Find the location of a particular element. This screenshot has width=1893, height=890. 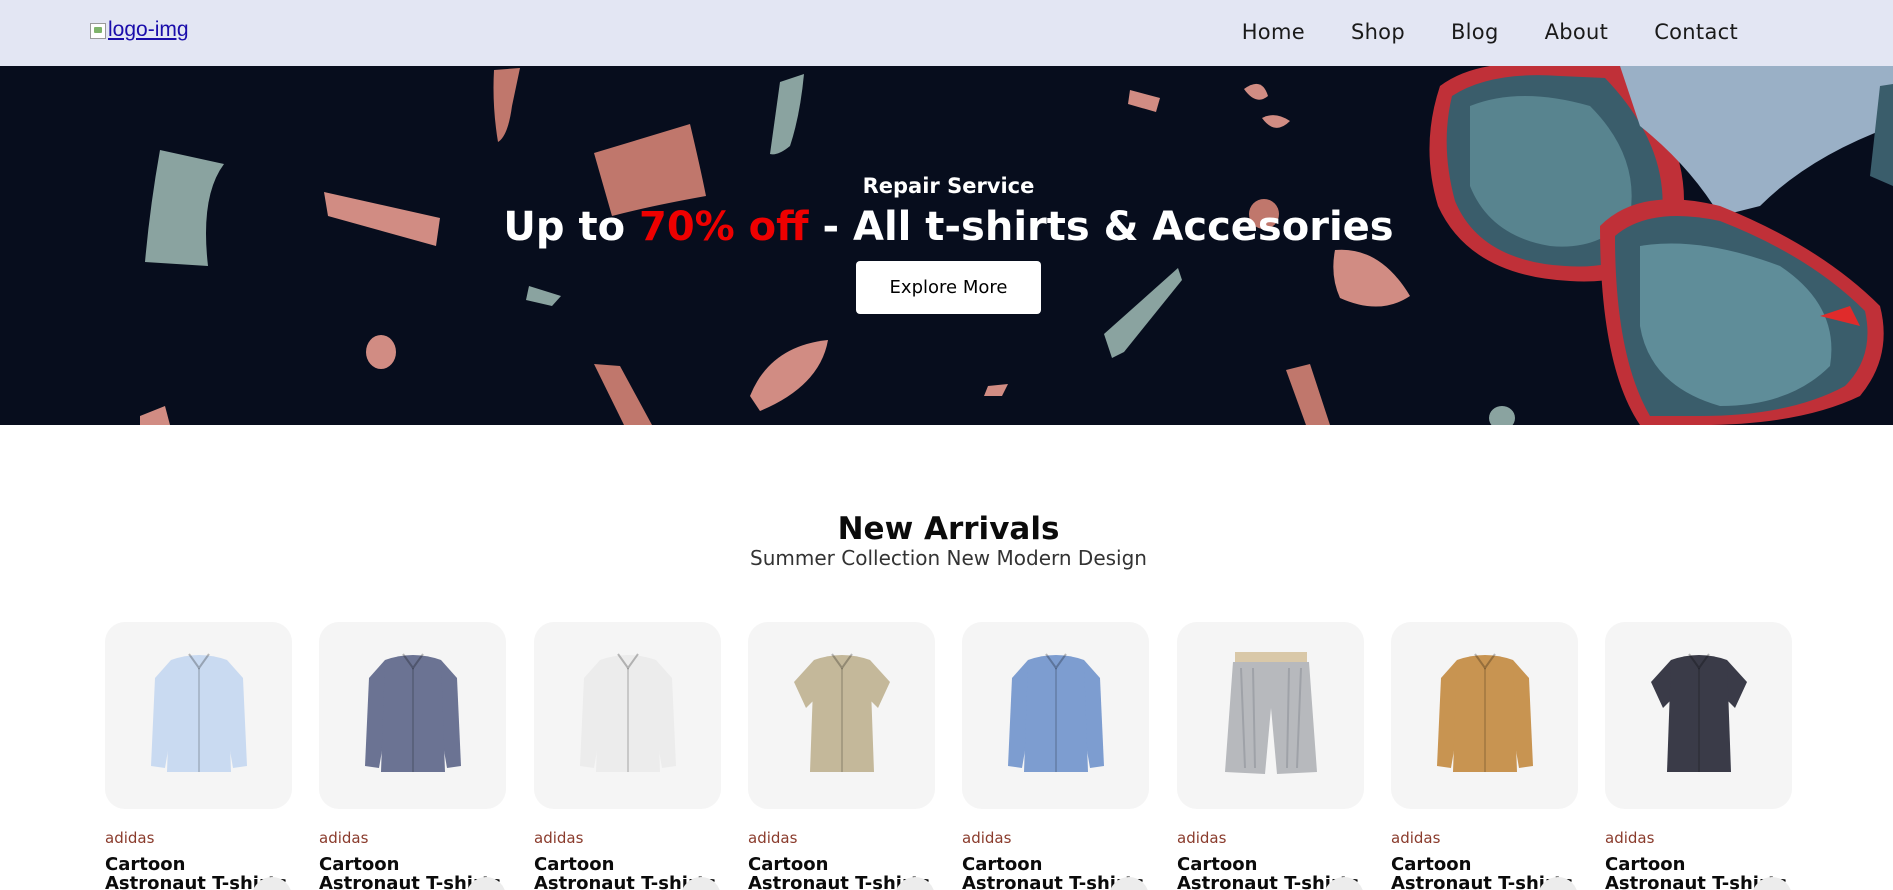

nav-blog: Blog is located at coordinates (1475, 32).